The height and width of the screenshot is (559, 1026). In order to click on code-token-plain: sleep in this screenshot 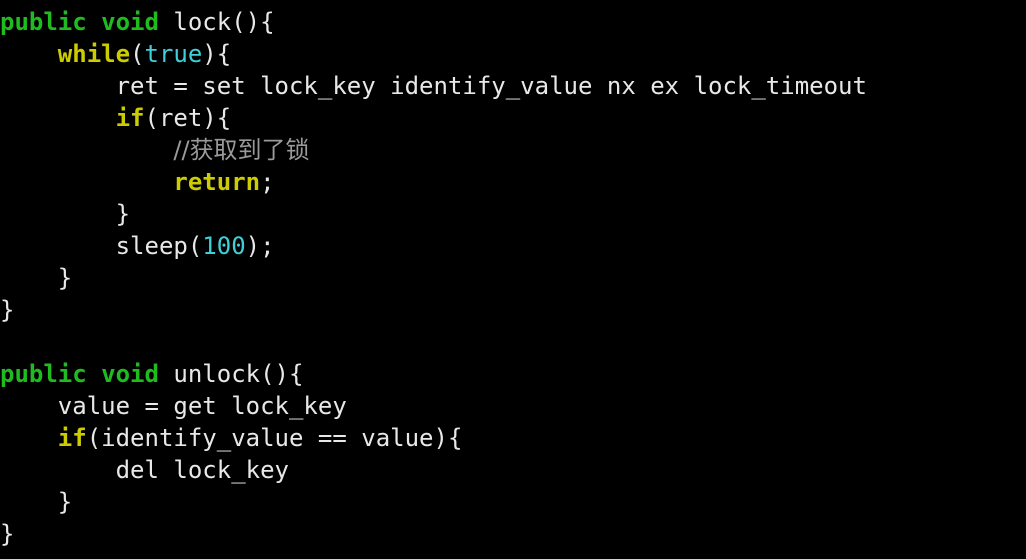, I will do `click(151, 246)`.